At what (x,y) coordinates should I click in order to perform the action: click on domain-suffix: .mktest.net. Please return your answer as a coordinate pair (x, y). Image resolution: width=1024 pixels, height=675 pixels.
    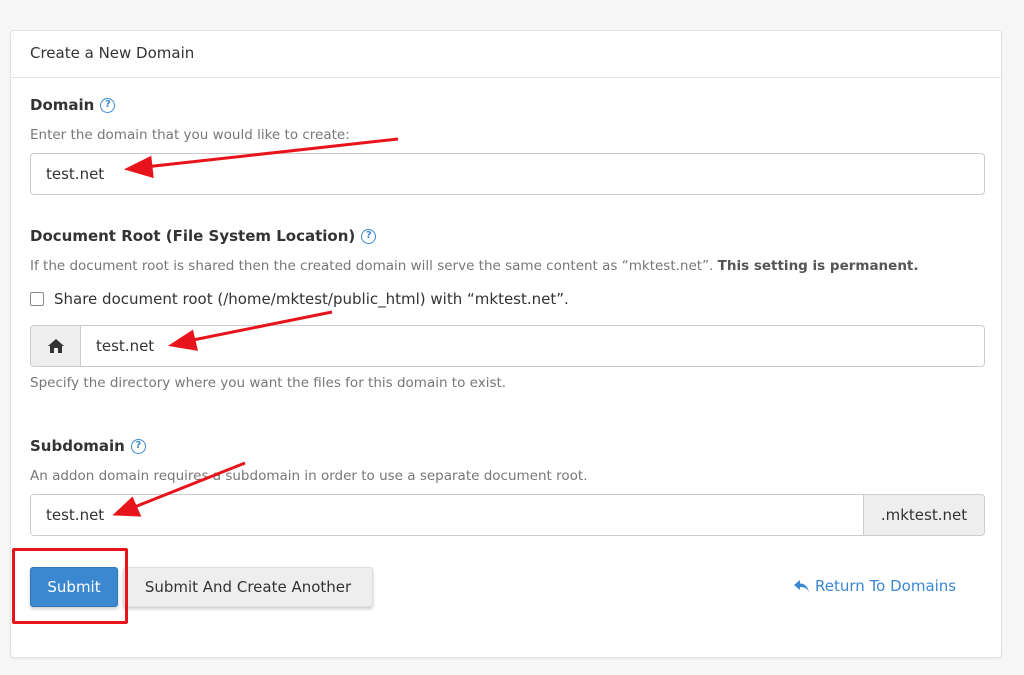
    Looking at the image, I should click on (923, 515).